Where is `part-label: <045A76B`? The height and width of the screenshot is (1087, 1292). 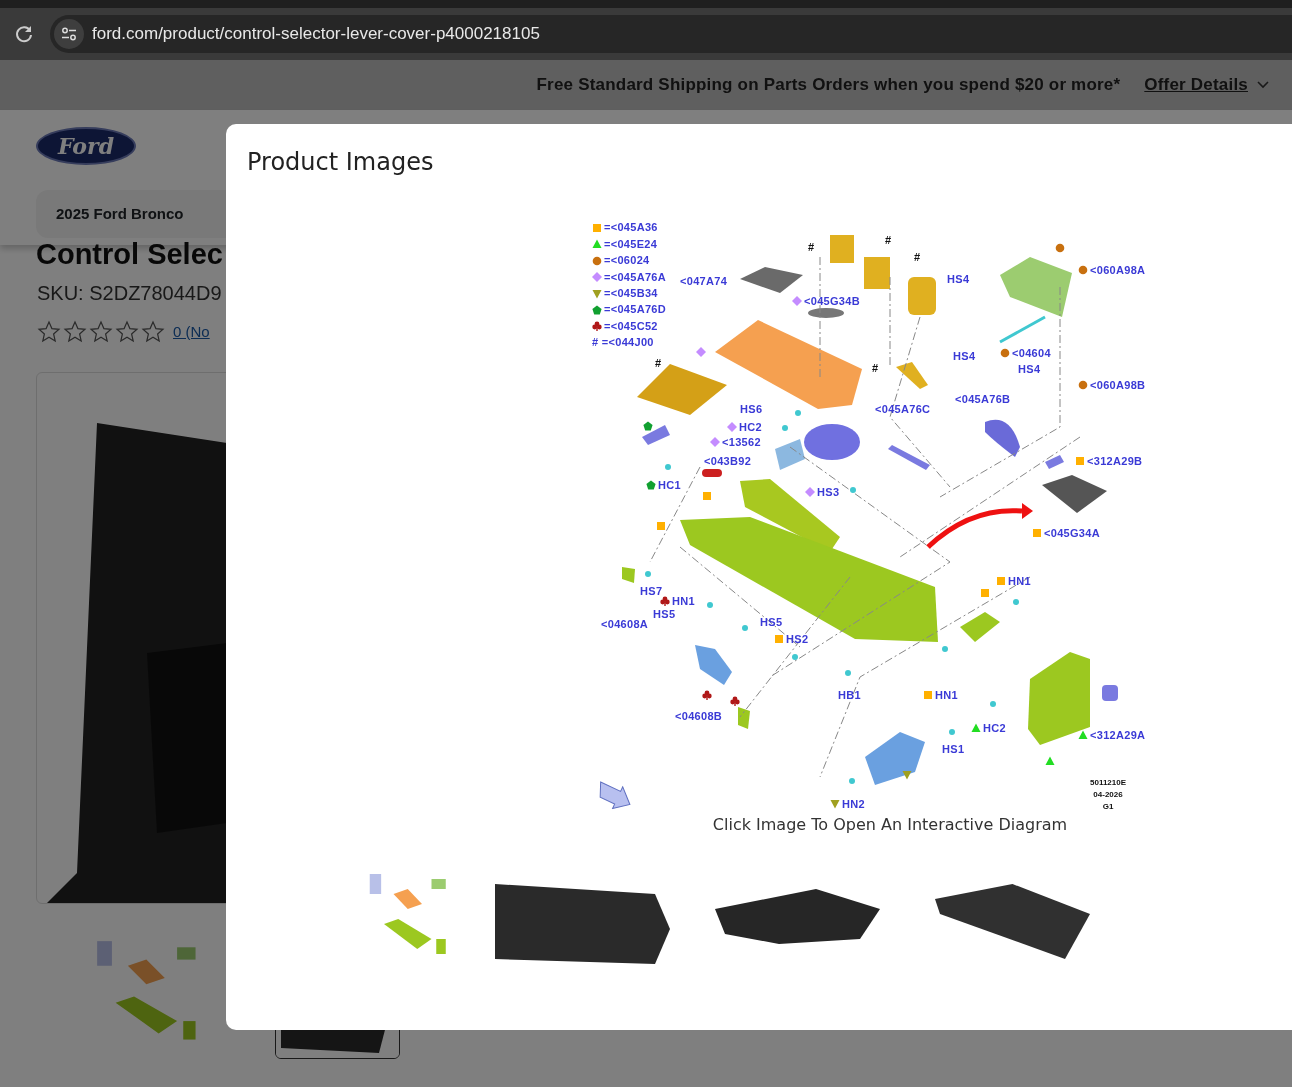 part-label: <045A76B is located at coordinates (983, 399).